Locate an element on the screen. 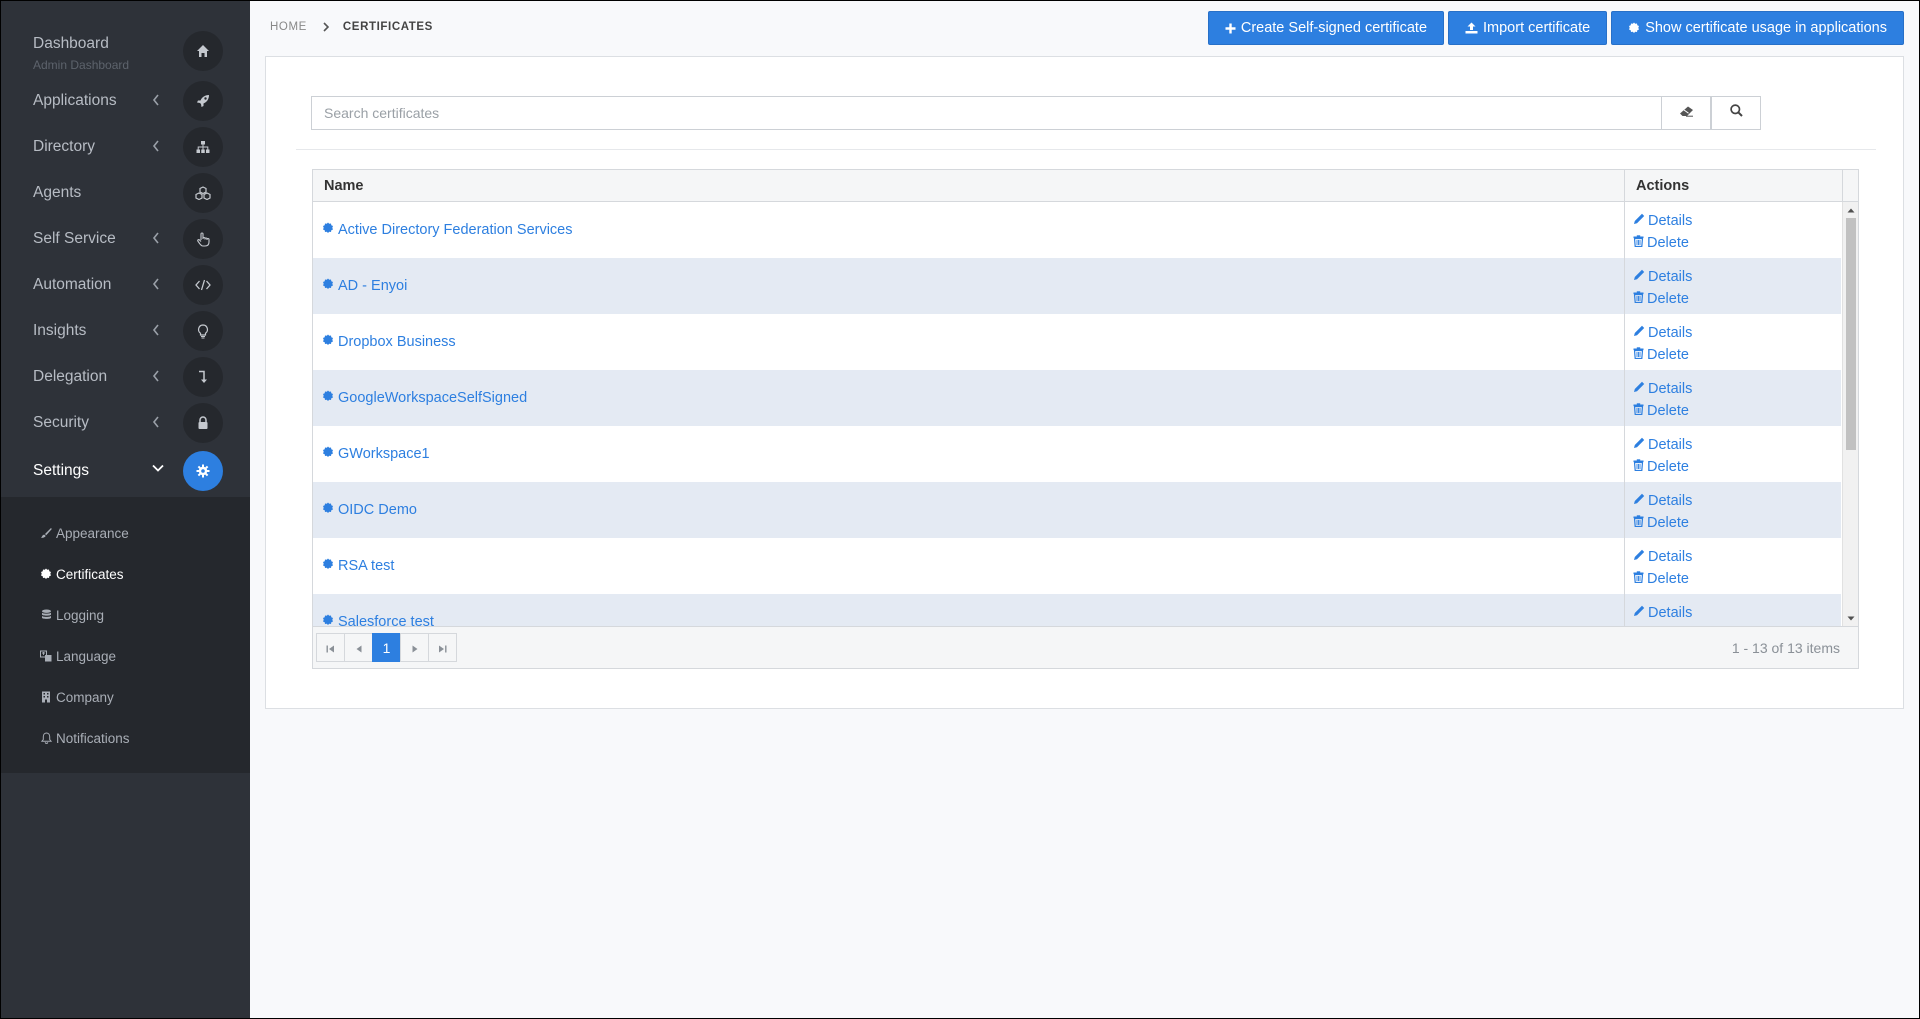  plus-icon is located at coordinates (1230, 28).